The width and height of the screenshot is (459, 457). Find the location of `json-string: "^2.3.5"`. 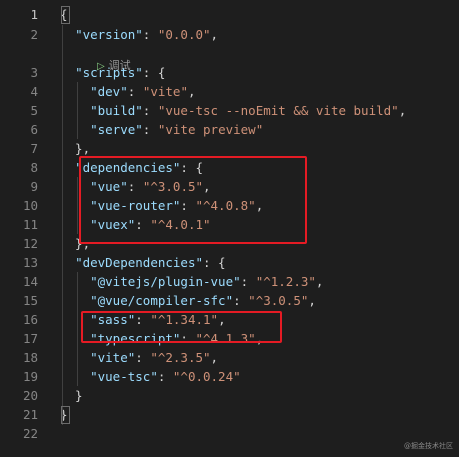

json-string: "^2.3.5" is located at coordinates (180, 357).